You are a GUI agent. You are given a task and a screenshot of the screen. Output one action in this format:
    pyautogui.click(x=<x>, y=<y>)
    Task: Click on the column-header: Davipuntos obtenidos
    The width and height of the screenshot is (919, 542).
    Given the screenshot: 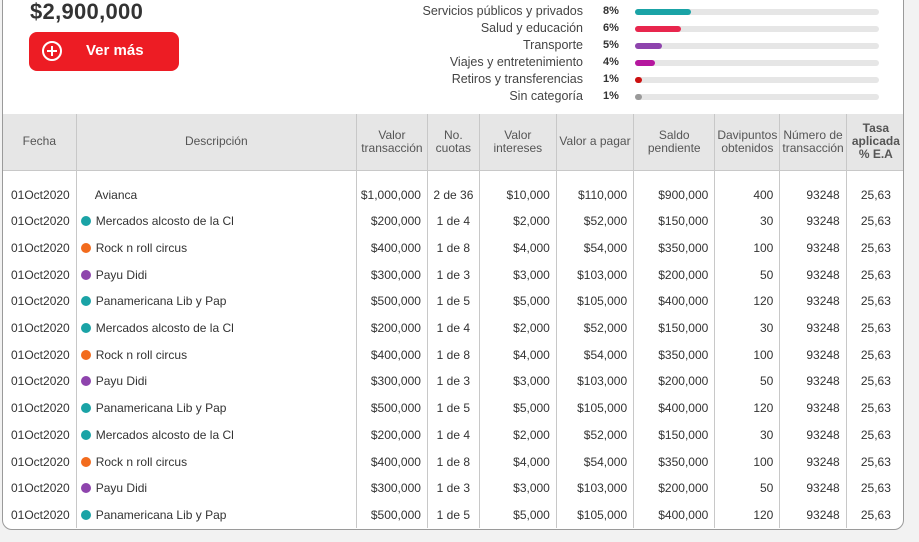 What is the action you would take?
    pyautogui.click(x=747, y=142)
    